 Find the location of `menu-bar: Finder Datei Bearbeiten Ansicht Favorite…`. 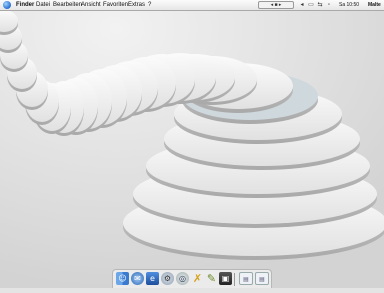

menu-bar: Finder Datei Bearbeiten Ansicht Favorite… is located at coordinates (192, 5).